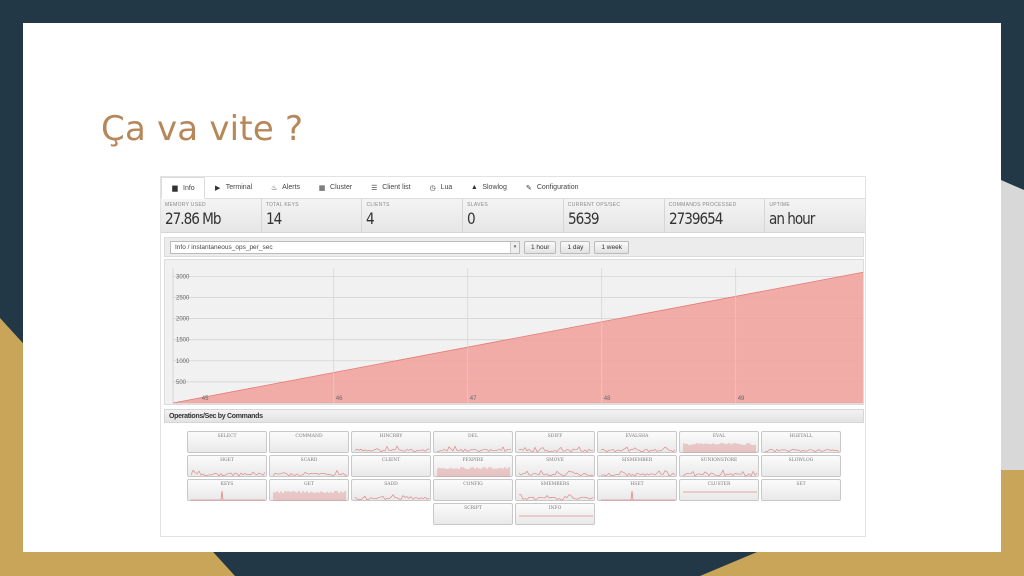 This screenshot has width=1024, height=576. Describe the element at coordinates (557, 187) in the screenshot. I see `tab-label: Configuration` at that location.